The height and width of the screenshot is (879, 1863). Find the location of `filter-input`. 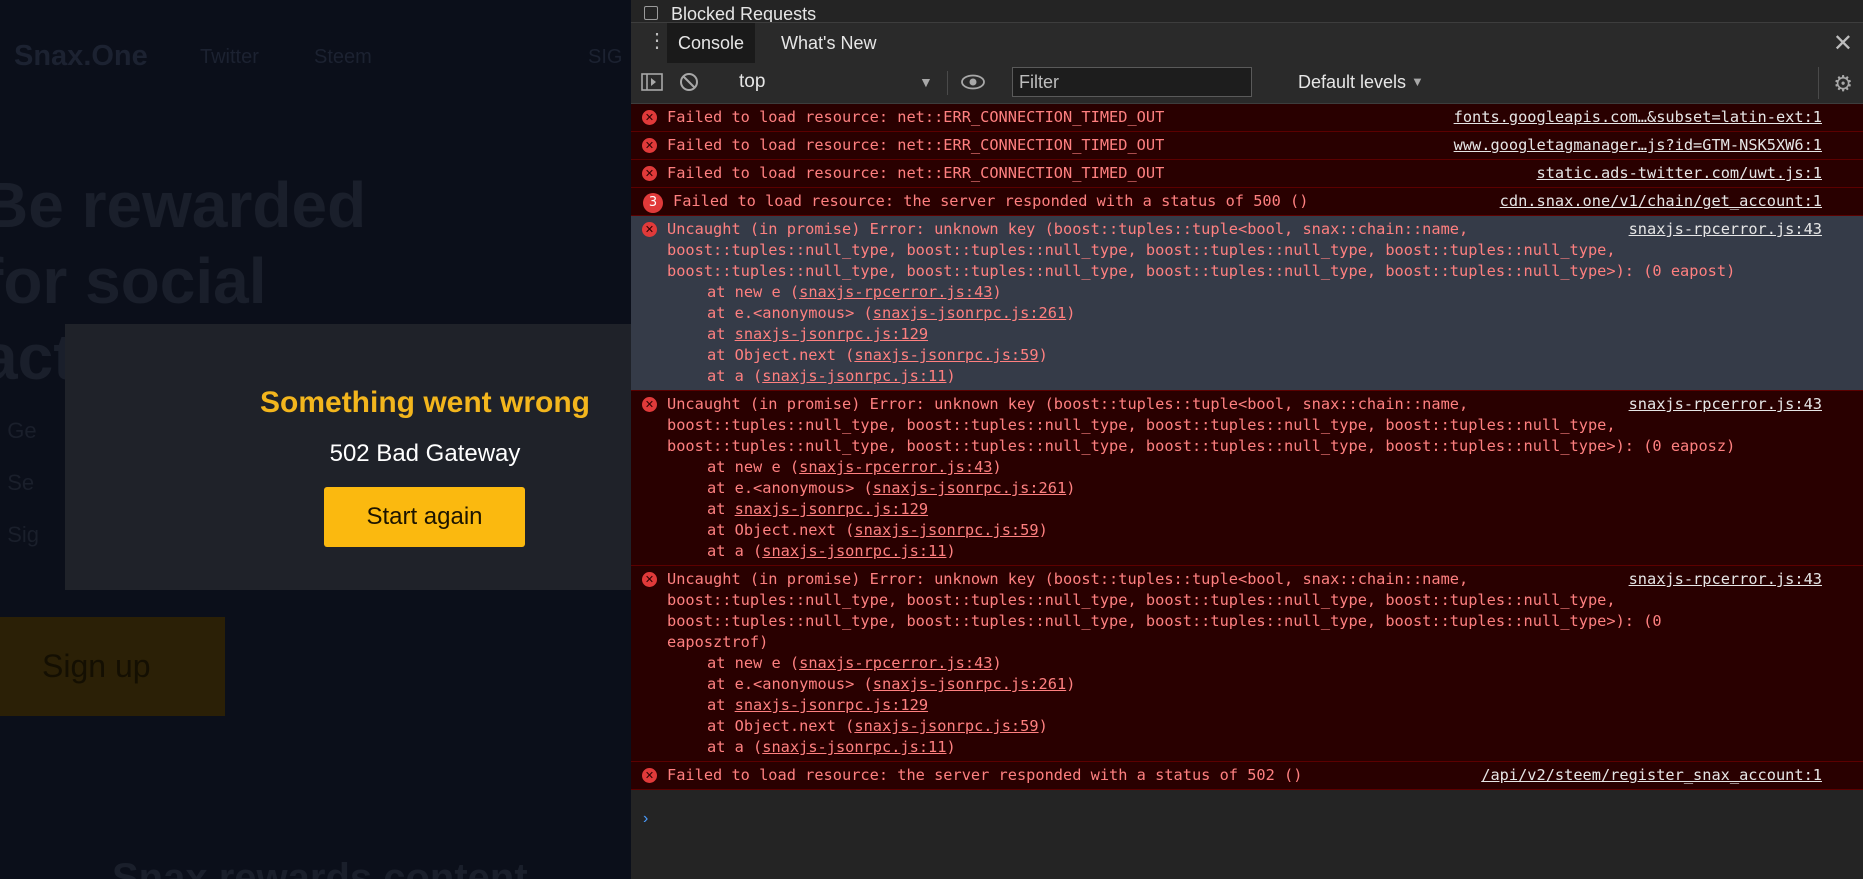

filter-input is located at coordinates (1132, 82).